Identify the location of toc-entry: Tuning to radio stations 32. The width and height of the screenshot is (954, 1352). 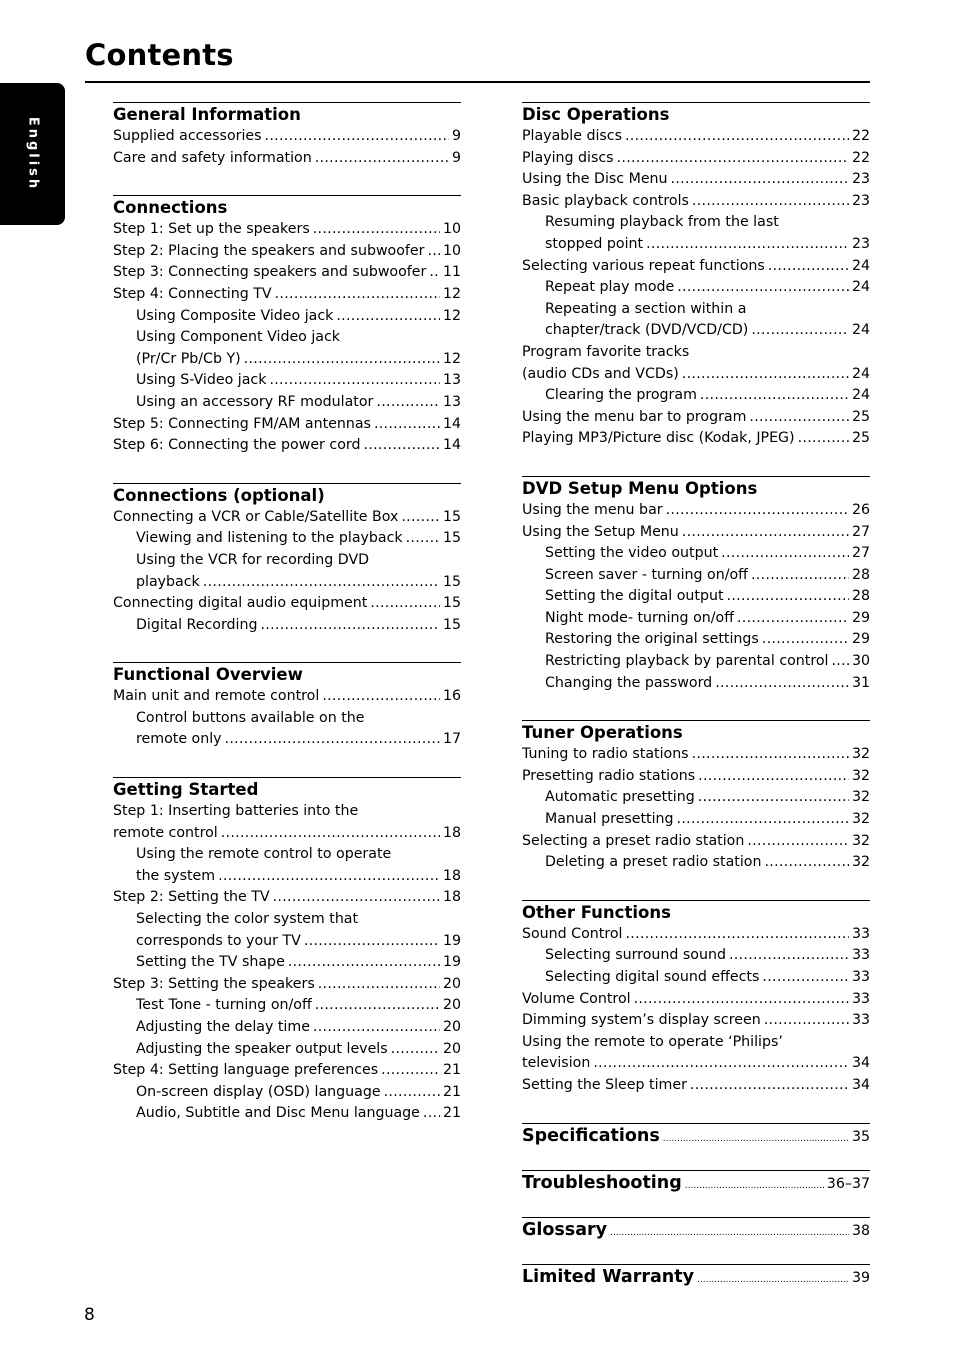
(696, 755).